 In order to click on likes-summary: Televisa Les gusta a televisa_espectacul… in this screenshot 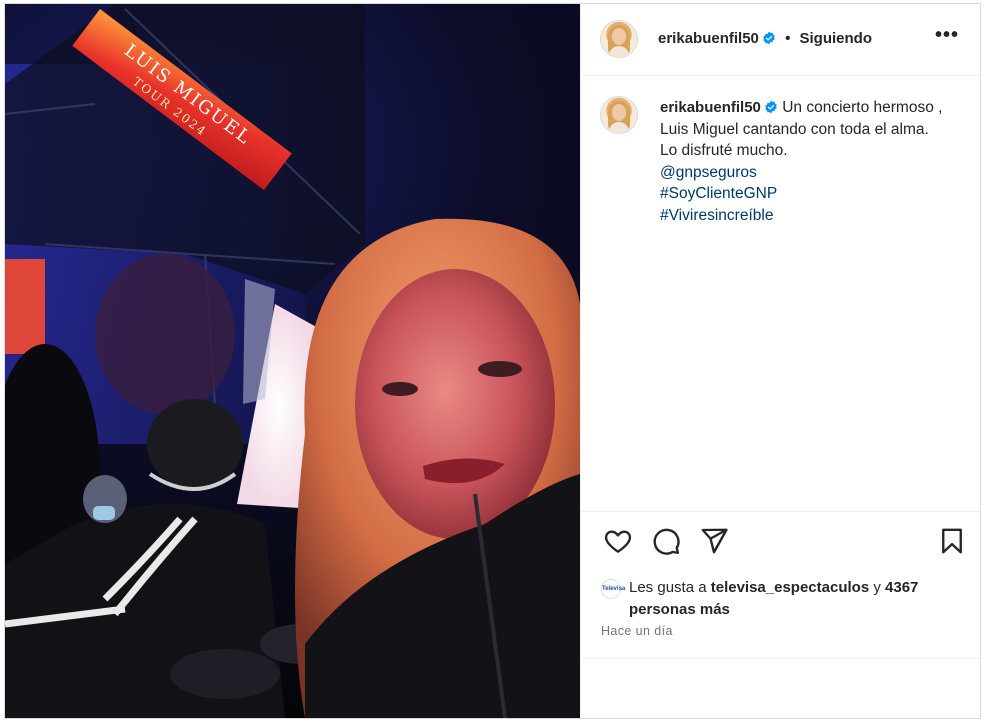, I will do `click(781, 599)`.